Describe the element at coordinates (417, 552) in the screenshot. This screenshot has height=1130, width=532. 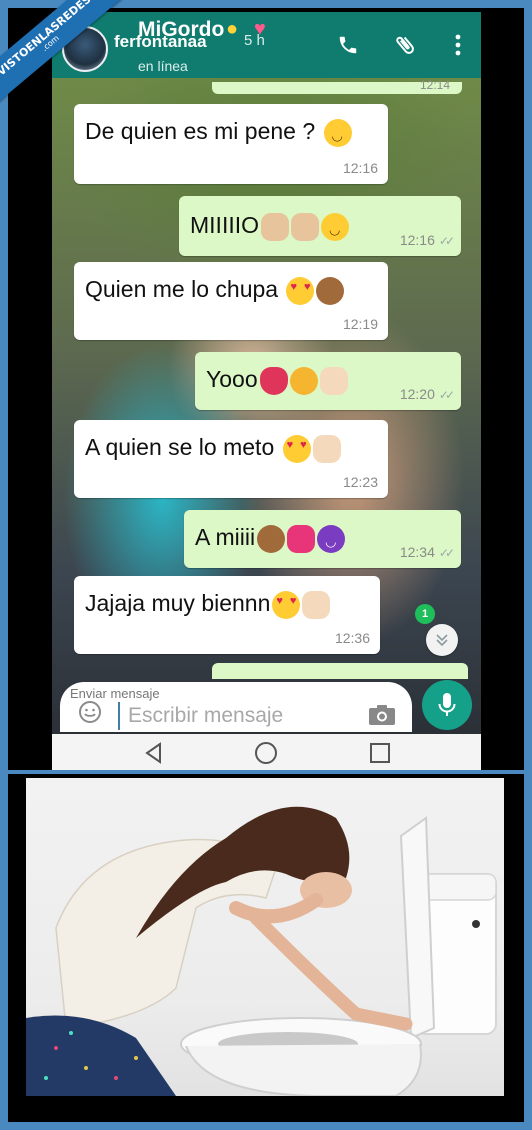
I see `message-time: 12:34` at that location.